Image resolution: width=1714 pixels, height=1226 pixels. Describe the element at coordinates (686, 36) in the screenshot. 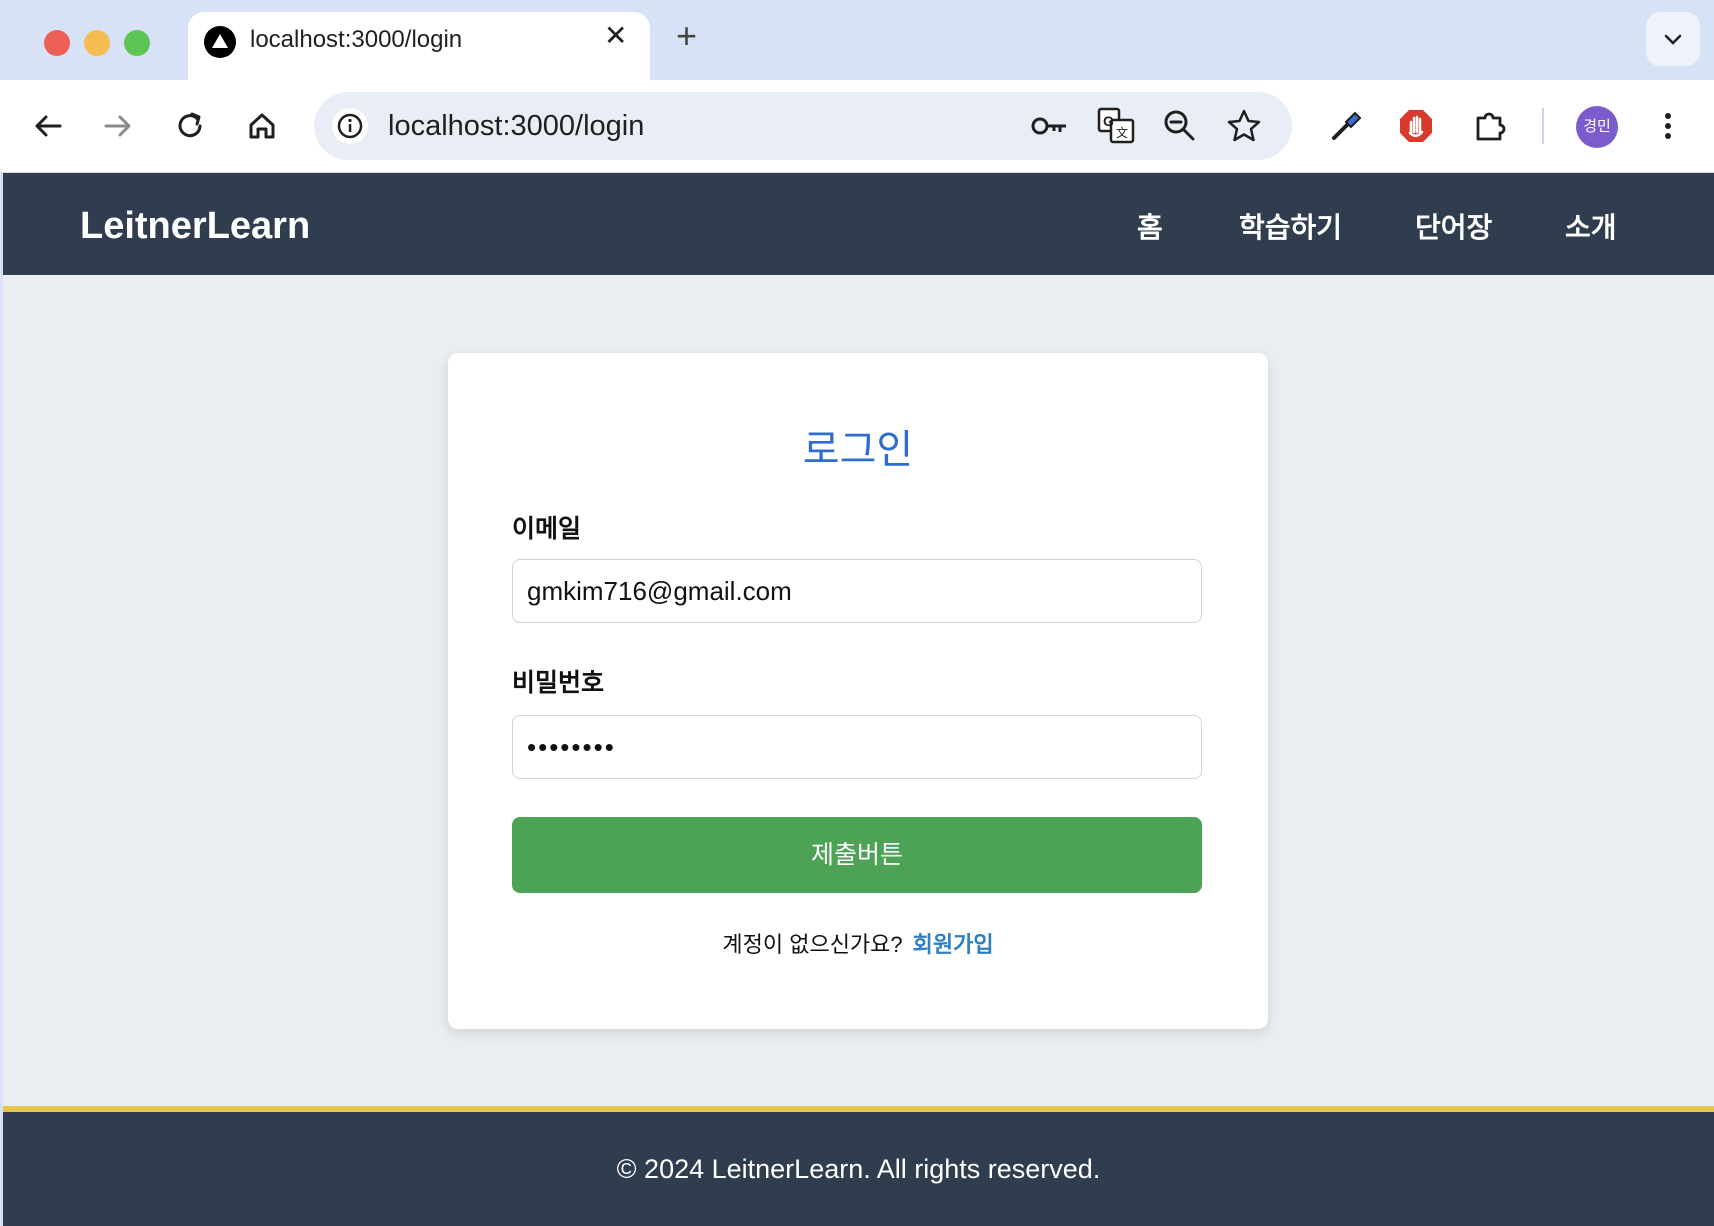

I see `new-tab-button: +` at that location.